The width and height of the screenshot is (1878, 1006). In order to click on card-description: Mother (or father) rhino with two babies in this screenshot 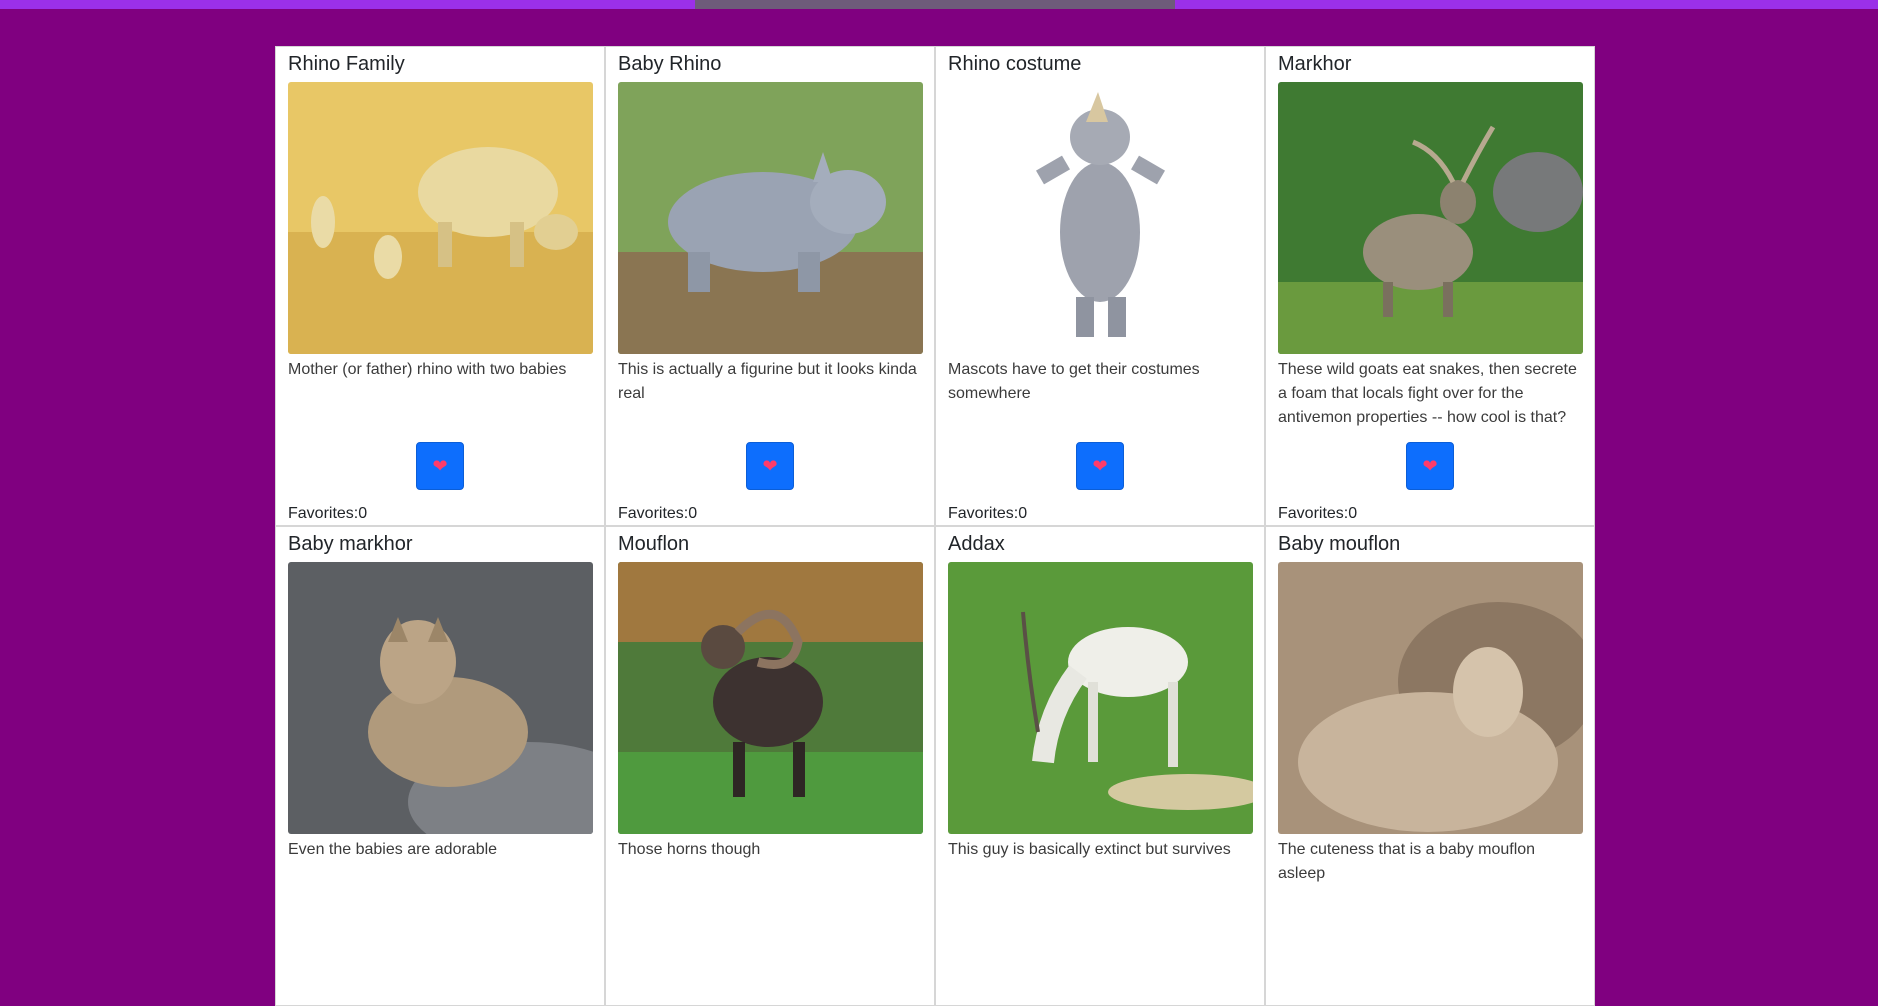, I will do `click(427, 369)`.